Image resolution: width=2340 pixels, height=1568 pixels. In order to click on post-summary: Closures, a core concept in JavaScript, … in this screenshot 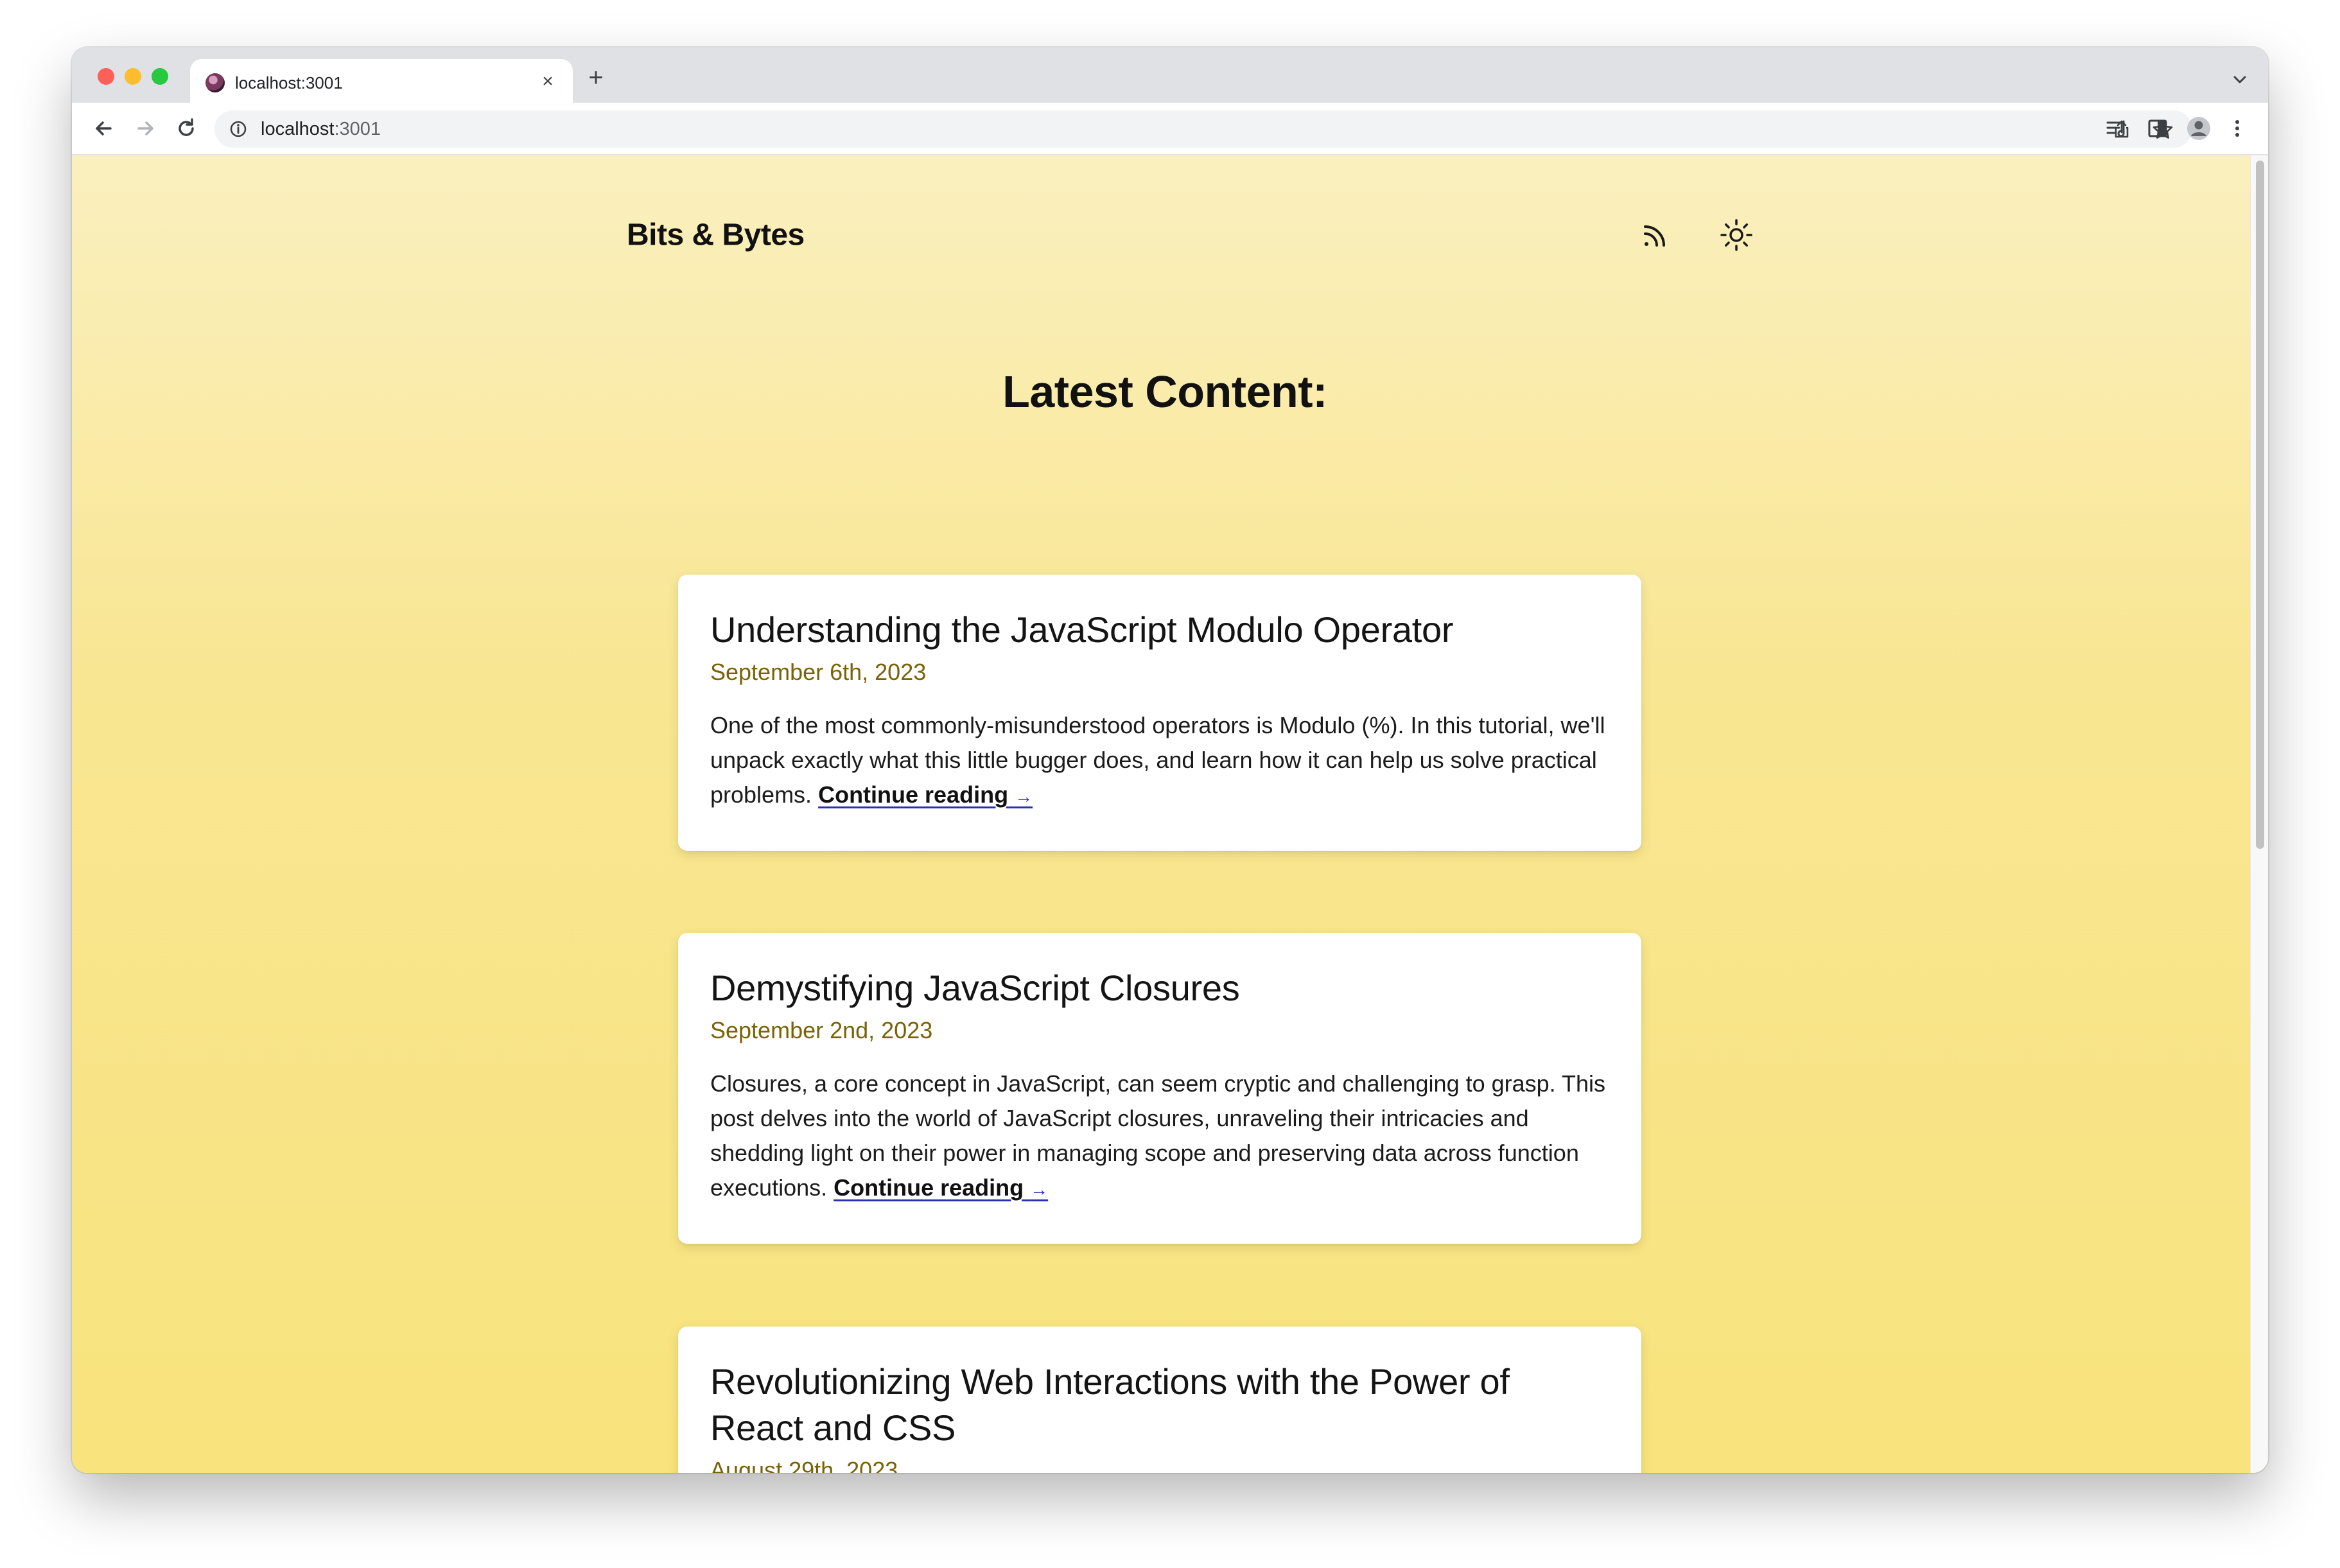, I will do `click(1160, 1137)`.